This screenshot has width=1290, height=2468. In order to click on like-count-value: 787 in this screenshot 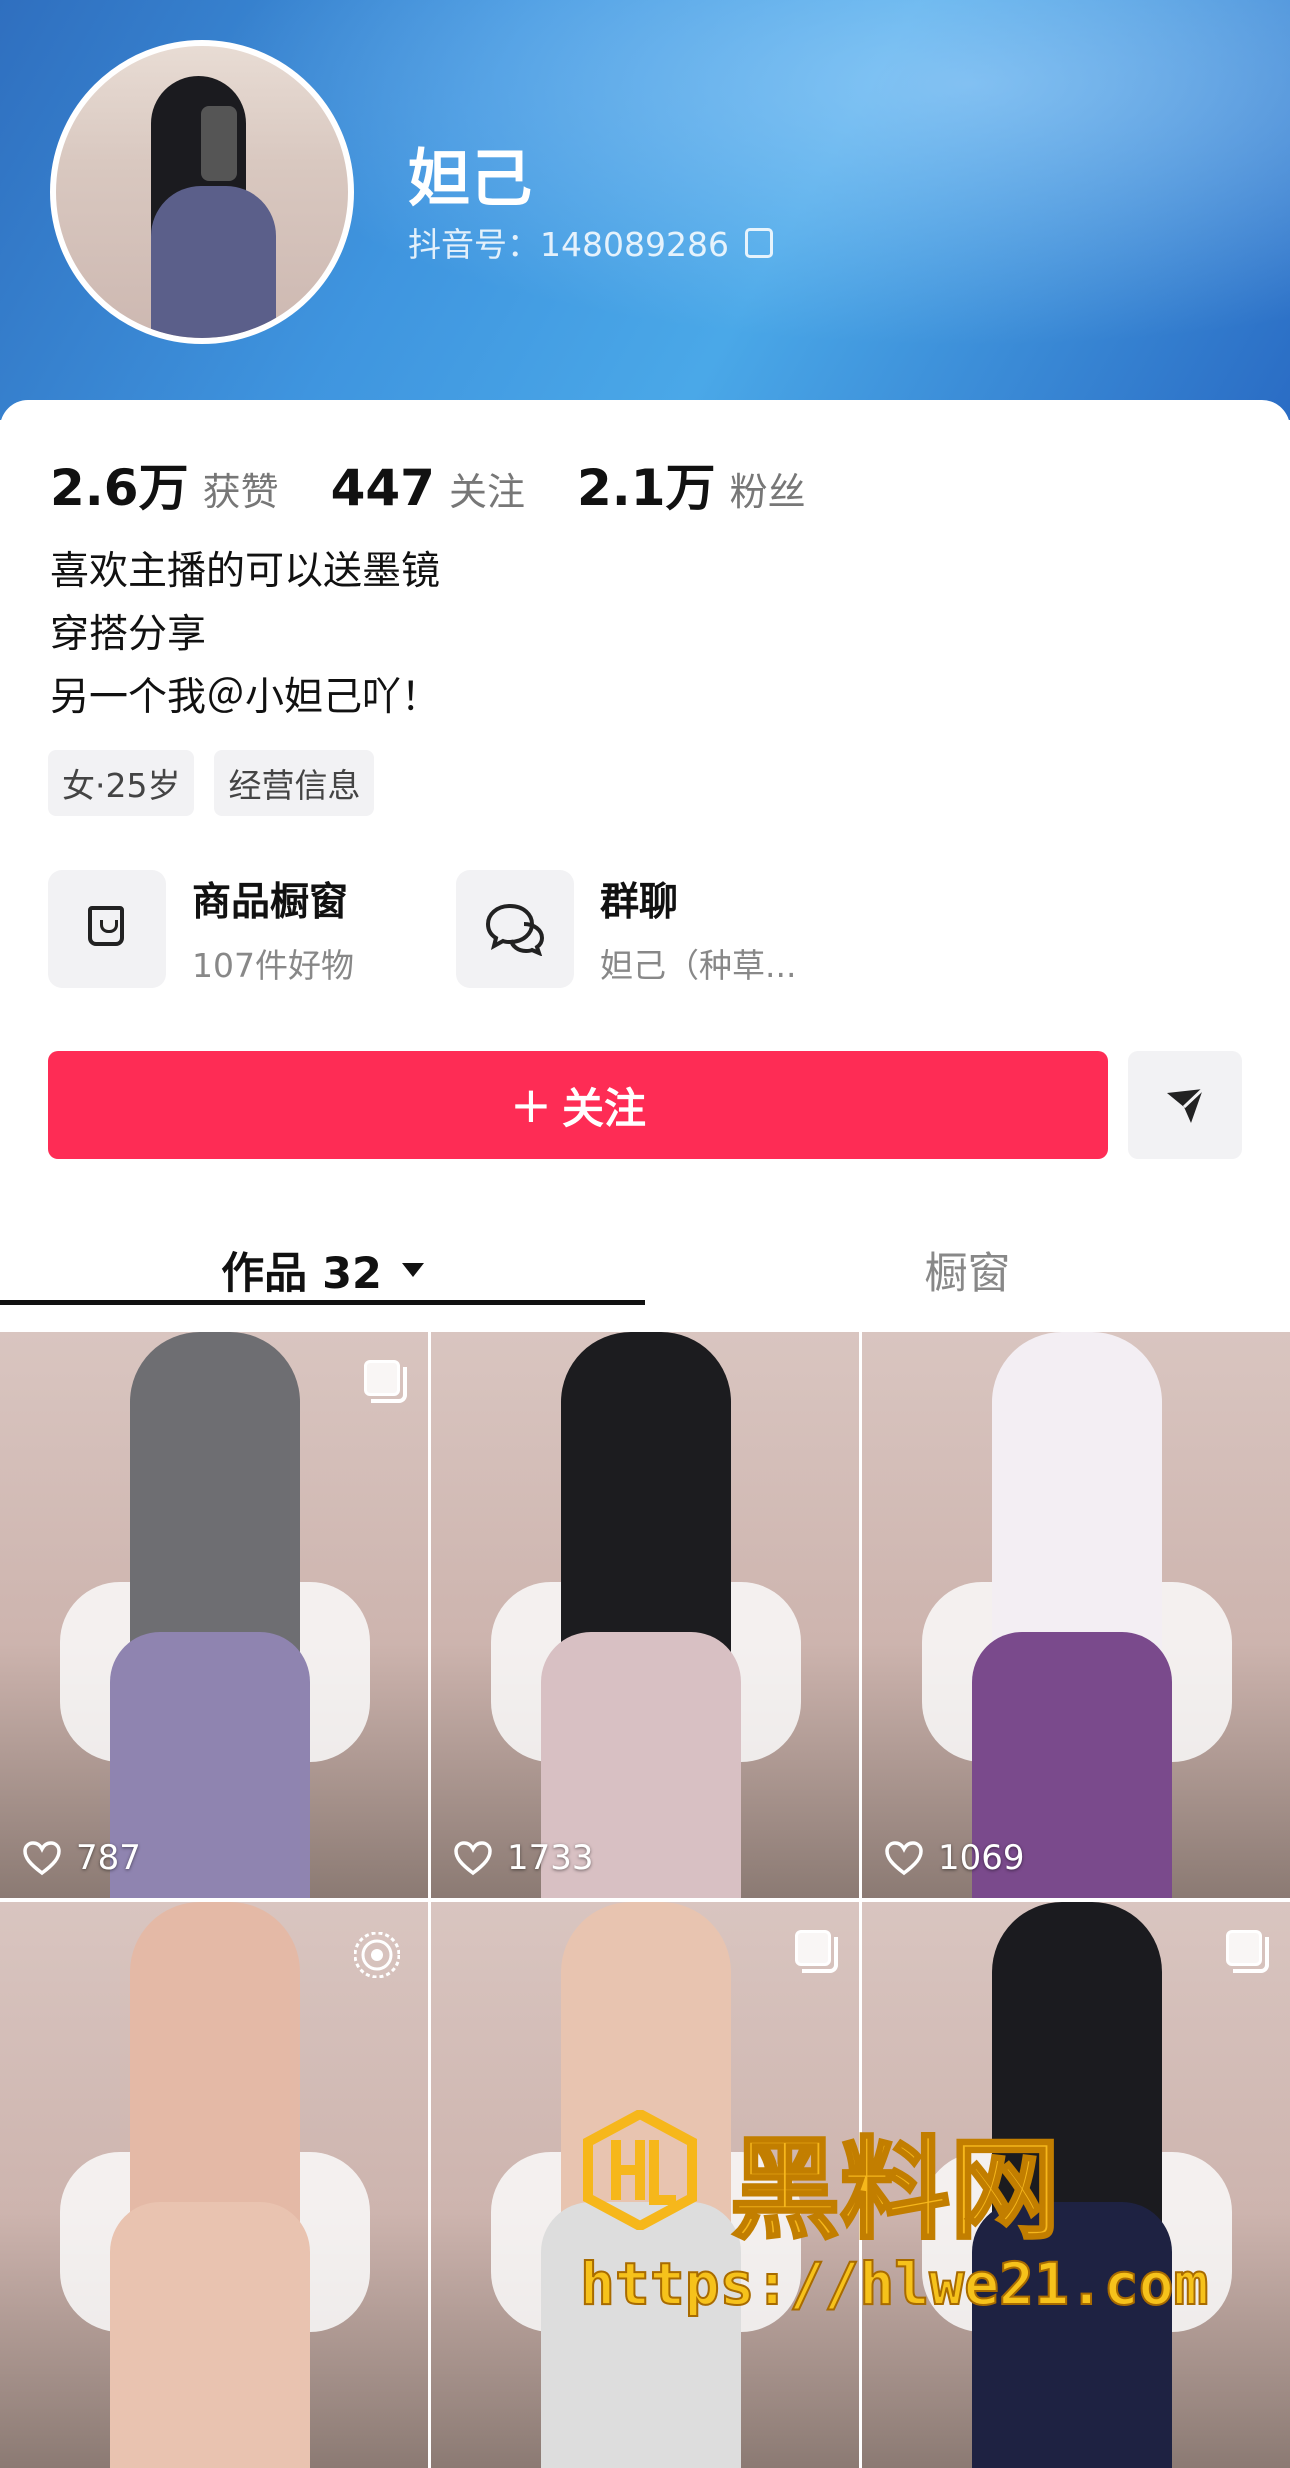, I will do `click(108, 1858)`.